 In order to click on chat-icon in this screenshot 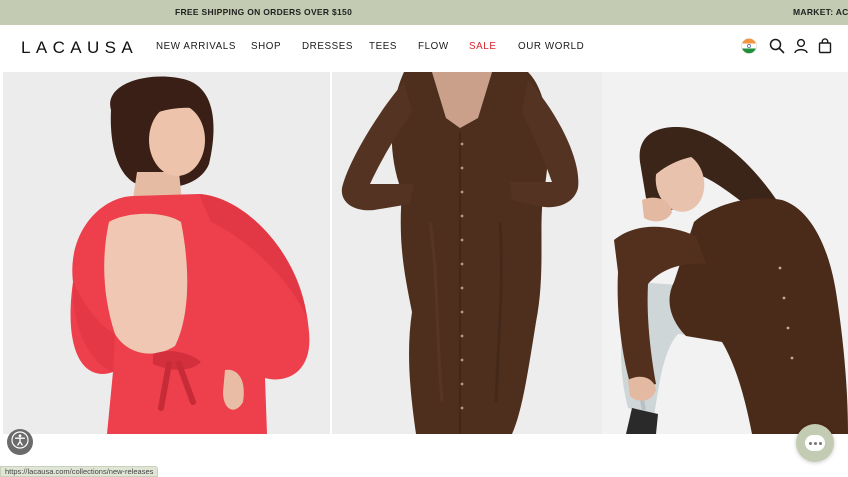, I will do `click(815, 443)`.